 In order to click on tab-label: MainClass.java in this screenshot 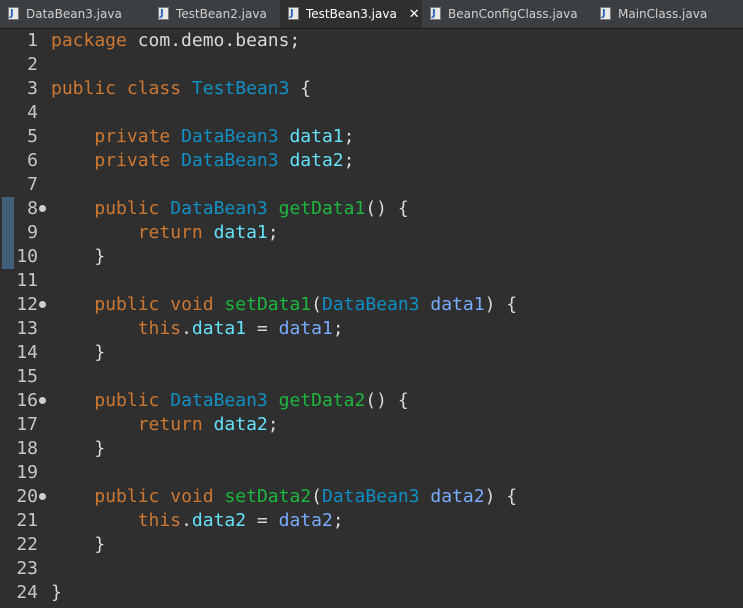, I will do `click(663, 14)`.